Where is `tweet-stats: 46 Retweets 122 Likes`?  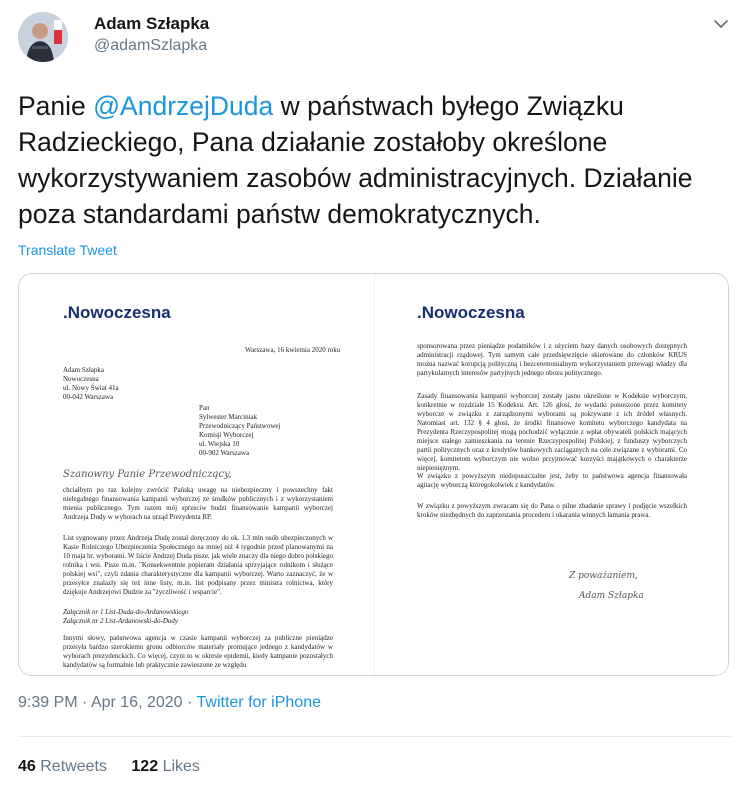
tweet-stats: 46 Retweets 122 Likes is located at coordinates (119, 767).